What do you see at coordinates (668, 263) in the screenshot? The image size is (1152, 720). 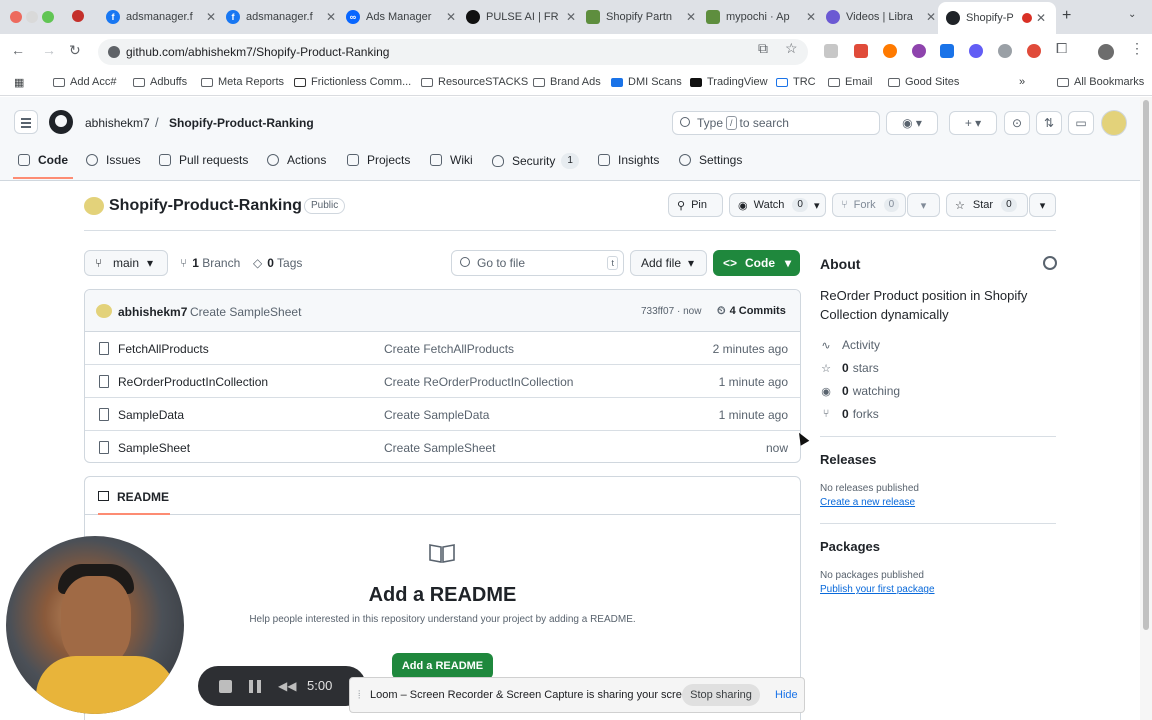 I see `add-file-button: Add file ▾` at bounding box center [668, 263].